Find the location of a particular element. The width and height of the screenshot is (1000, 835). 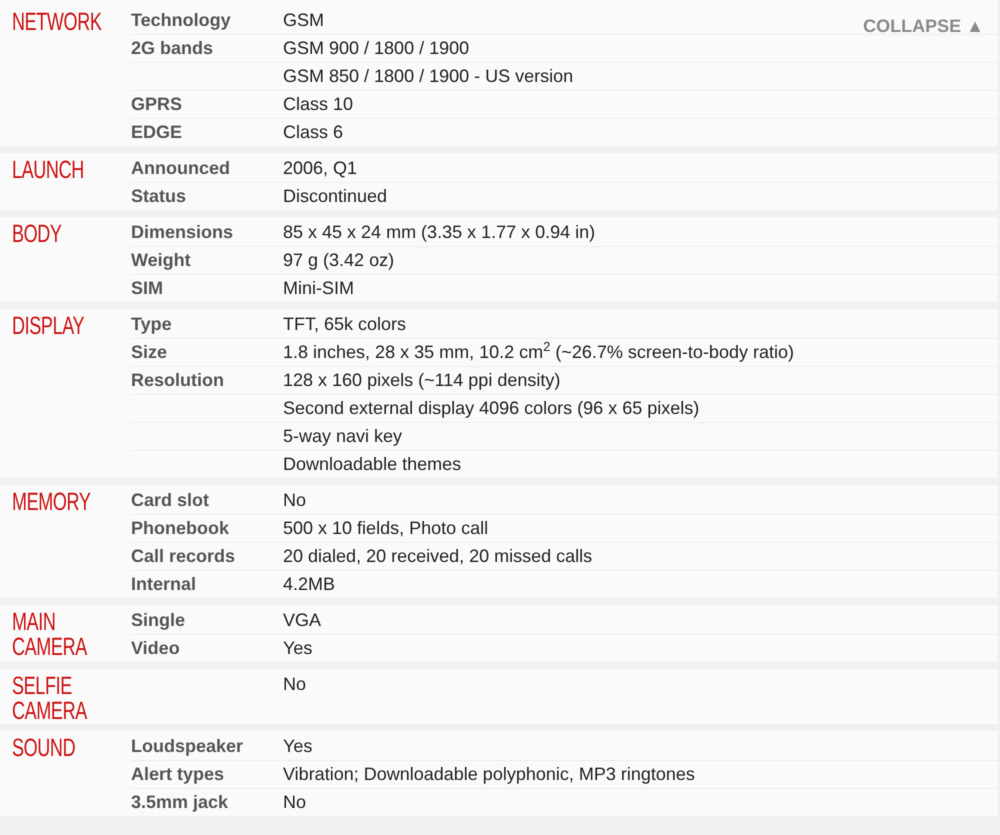

spec-value: Mini-SIM is located at coordinates (318, 288).